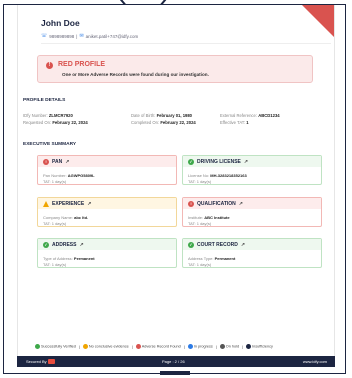 The image size is (352, 378). What do you see at coordinates (40, 362) in the screenshot?
I see `secured-by: Secured By` at bounding box center [40, 362].